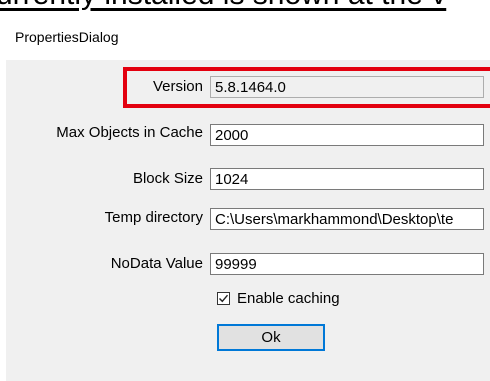  I want to click on nodata-value-field: 99999, so click(347, 264).